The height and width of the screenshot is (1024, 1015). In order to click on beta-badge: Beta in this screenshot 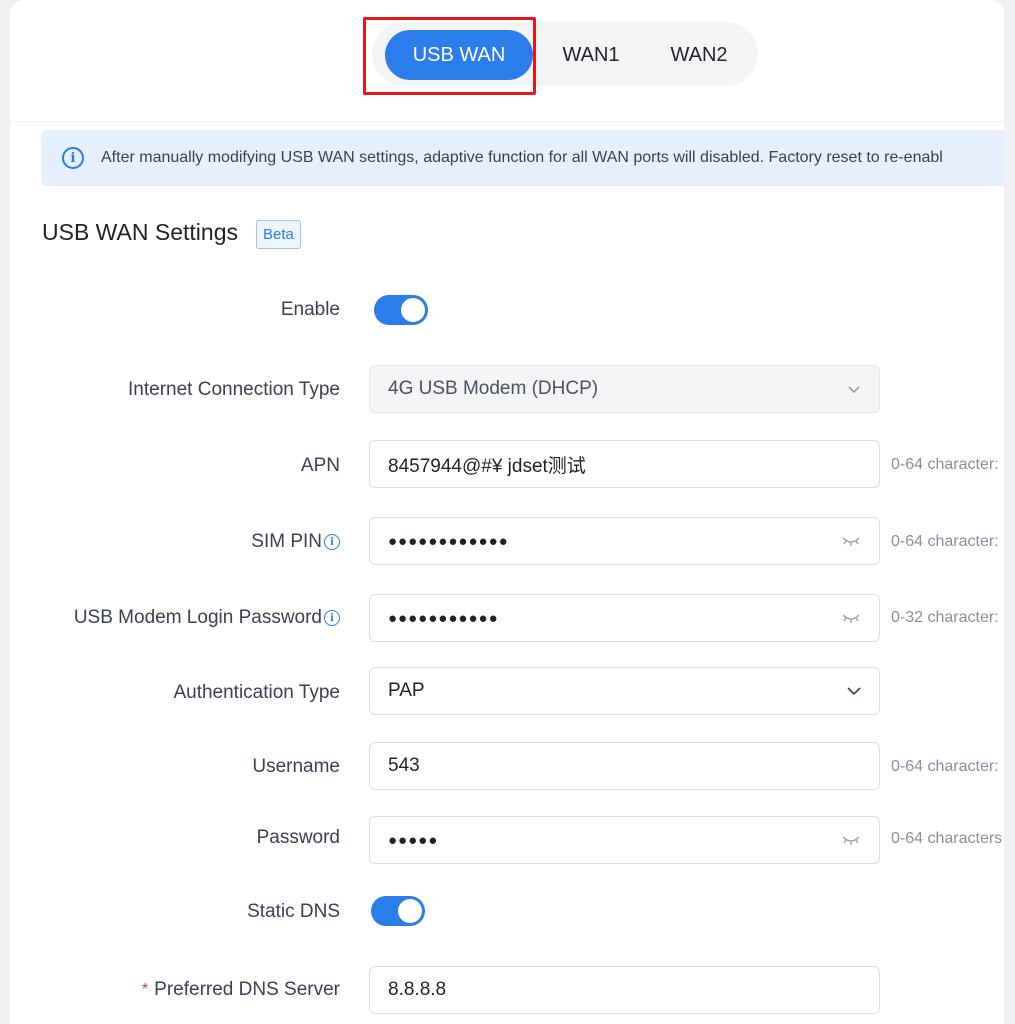, I will do `click(278, 234)`.